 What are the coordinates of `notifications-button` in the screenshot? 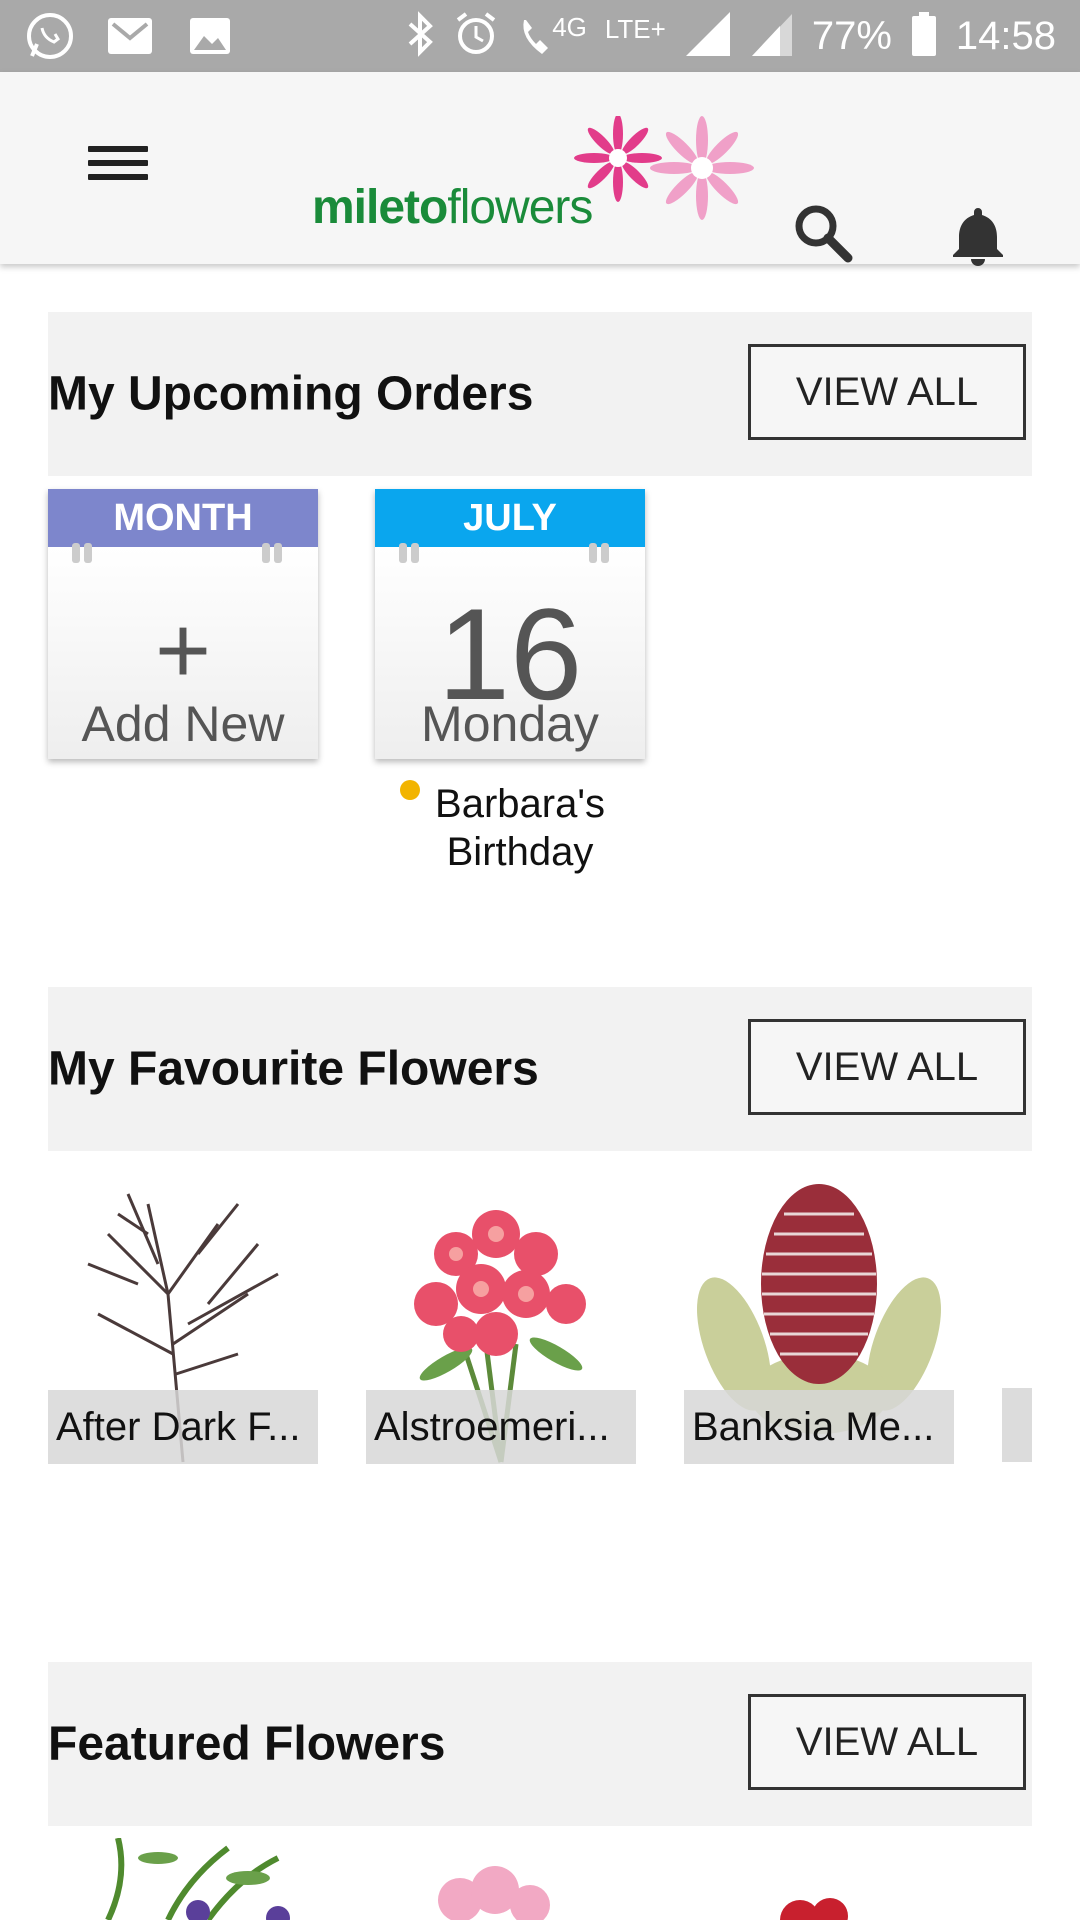 It's located at (978, 237).